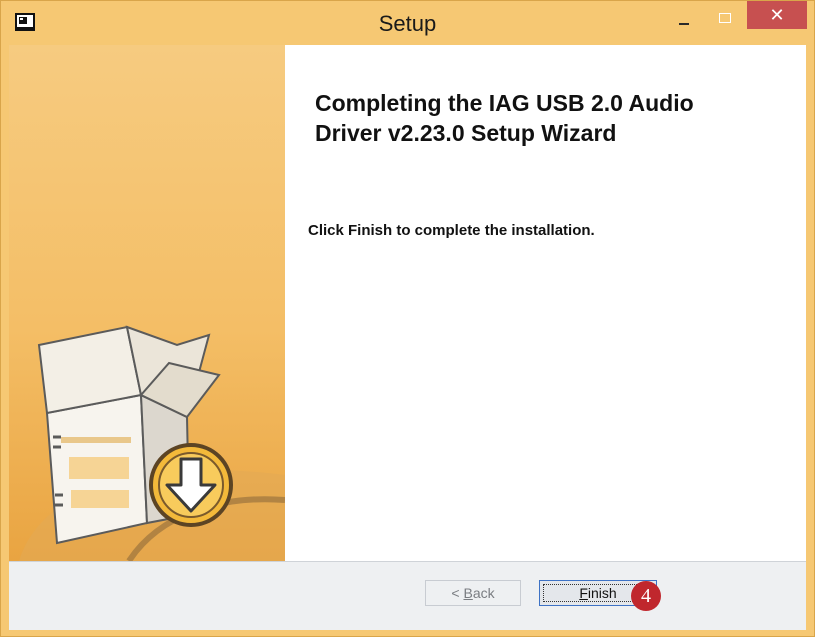 The width and height of the screenshot is (815, 637). What do you see at coordinates (457, 593) in the screenshot?
I see `back-prefix: <` at bounding box center [457, 593].